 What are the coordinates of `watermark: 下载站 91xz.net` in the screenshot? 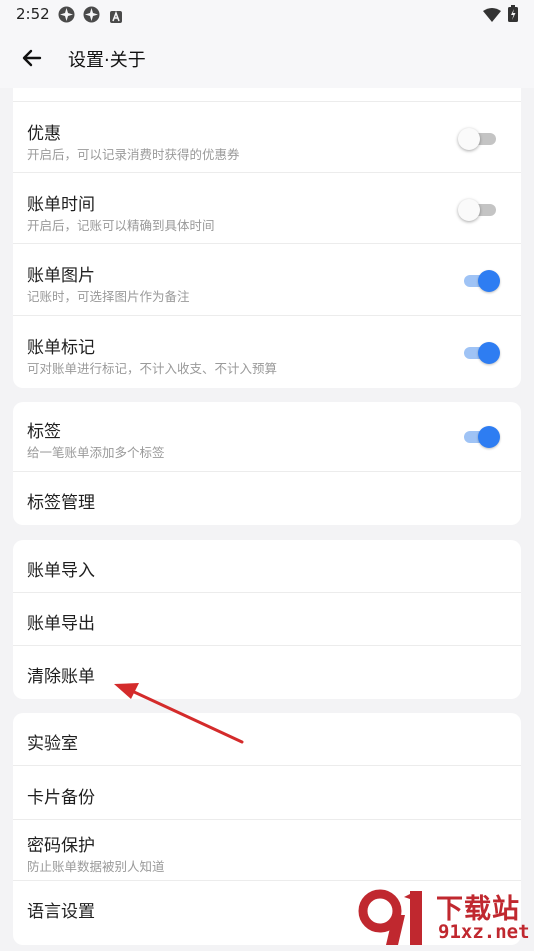 It's located at (446, 917).